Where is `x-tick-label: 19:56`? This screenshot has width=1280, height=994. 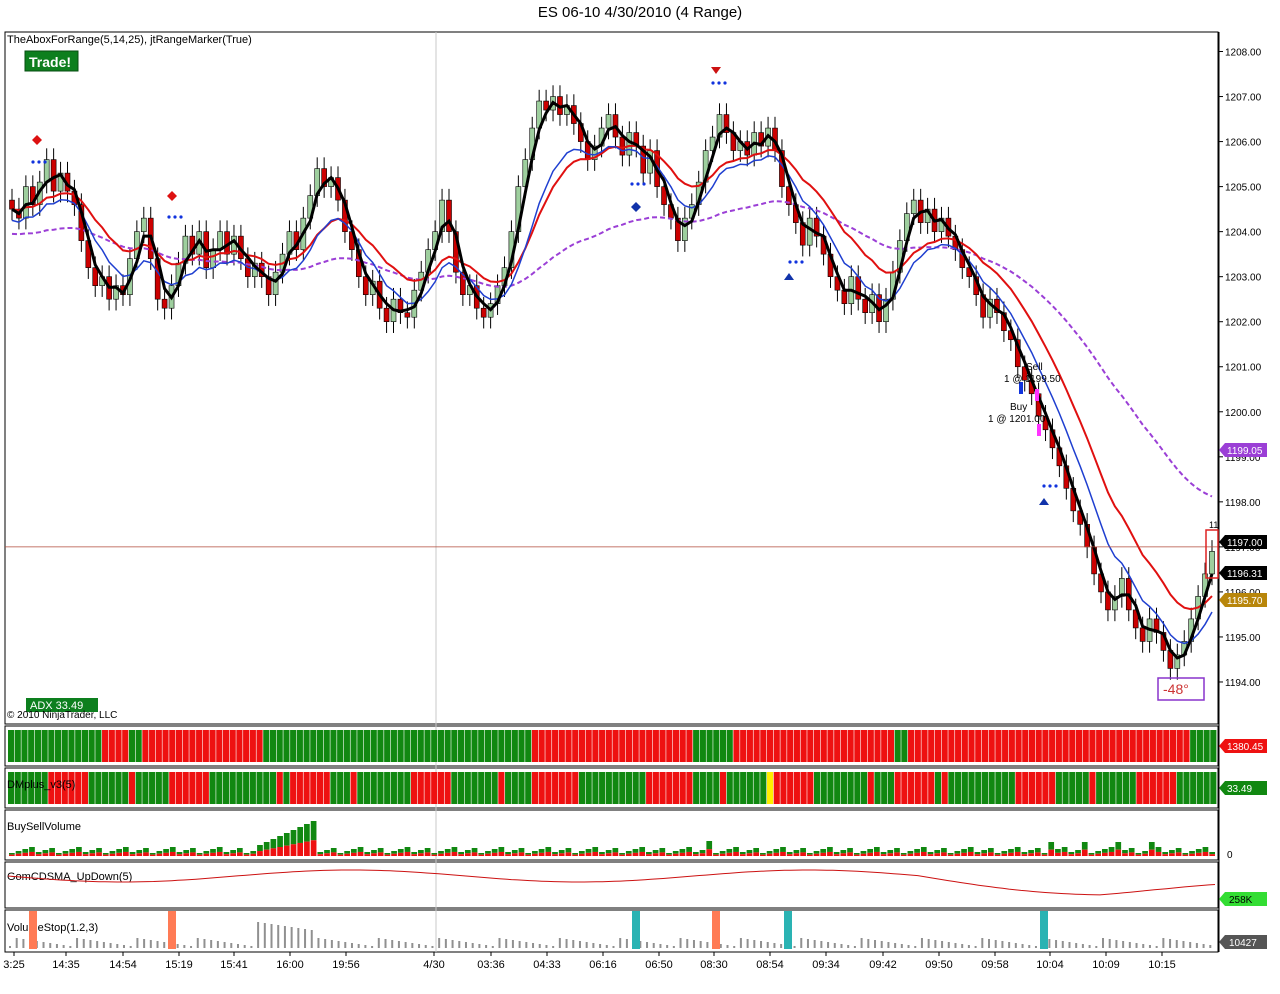
x-tick-label: 19:56 is located at coordinates (346, 965).